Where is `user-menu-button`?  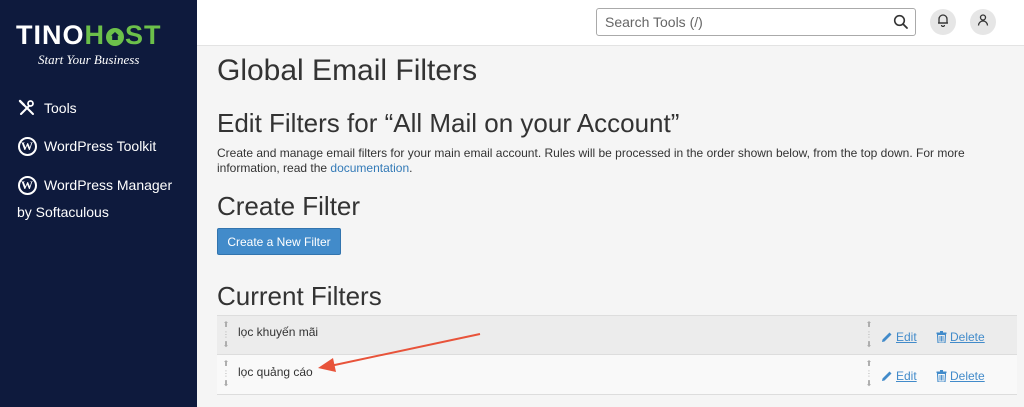 user-menu-button is located at coordinates (983, 22).